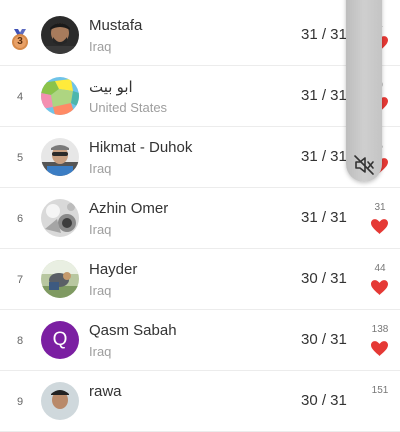 Image resolution: width=400 pixels, height=432 pixels. I want to click on like-count: 151, so click(380, 390).